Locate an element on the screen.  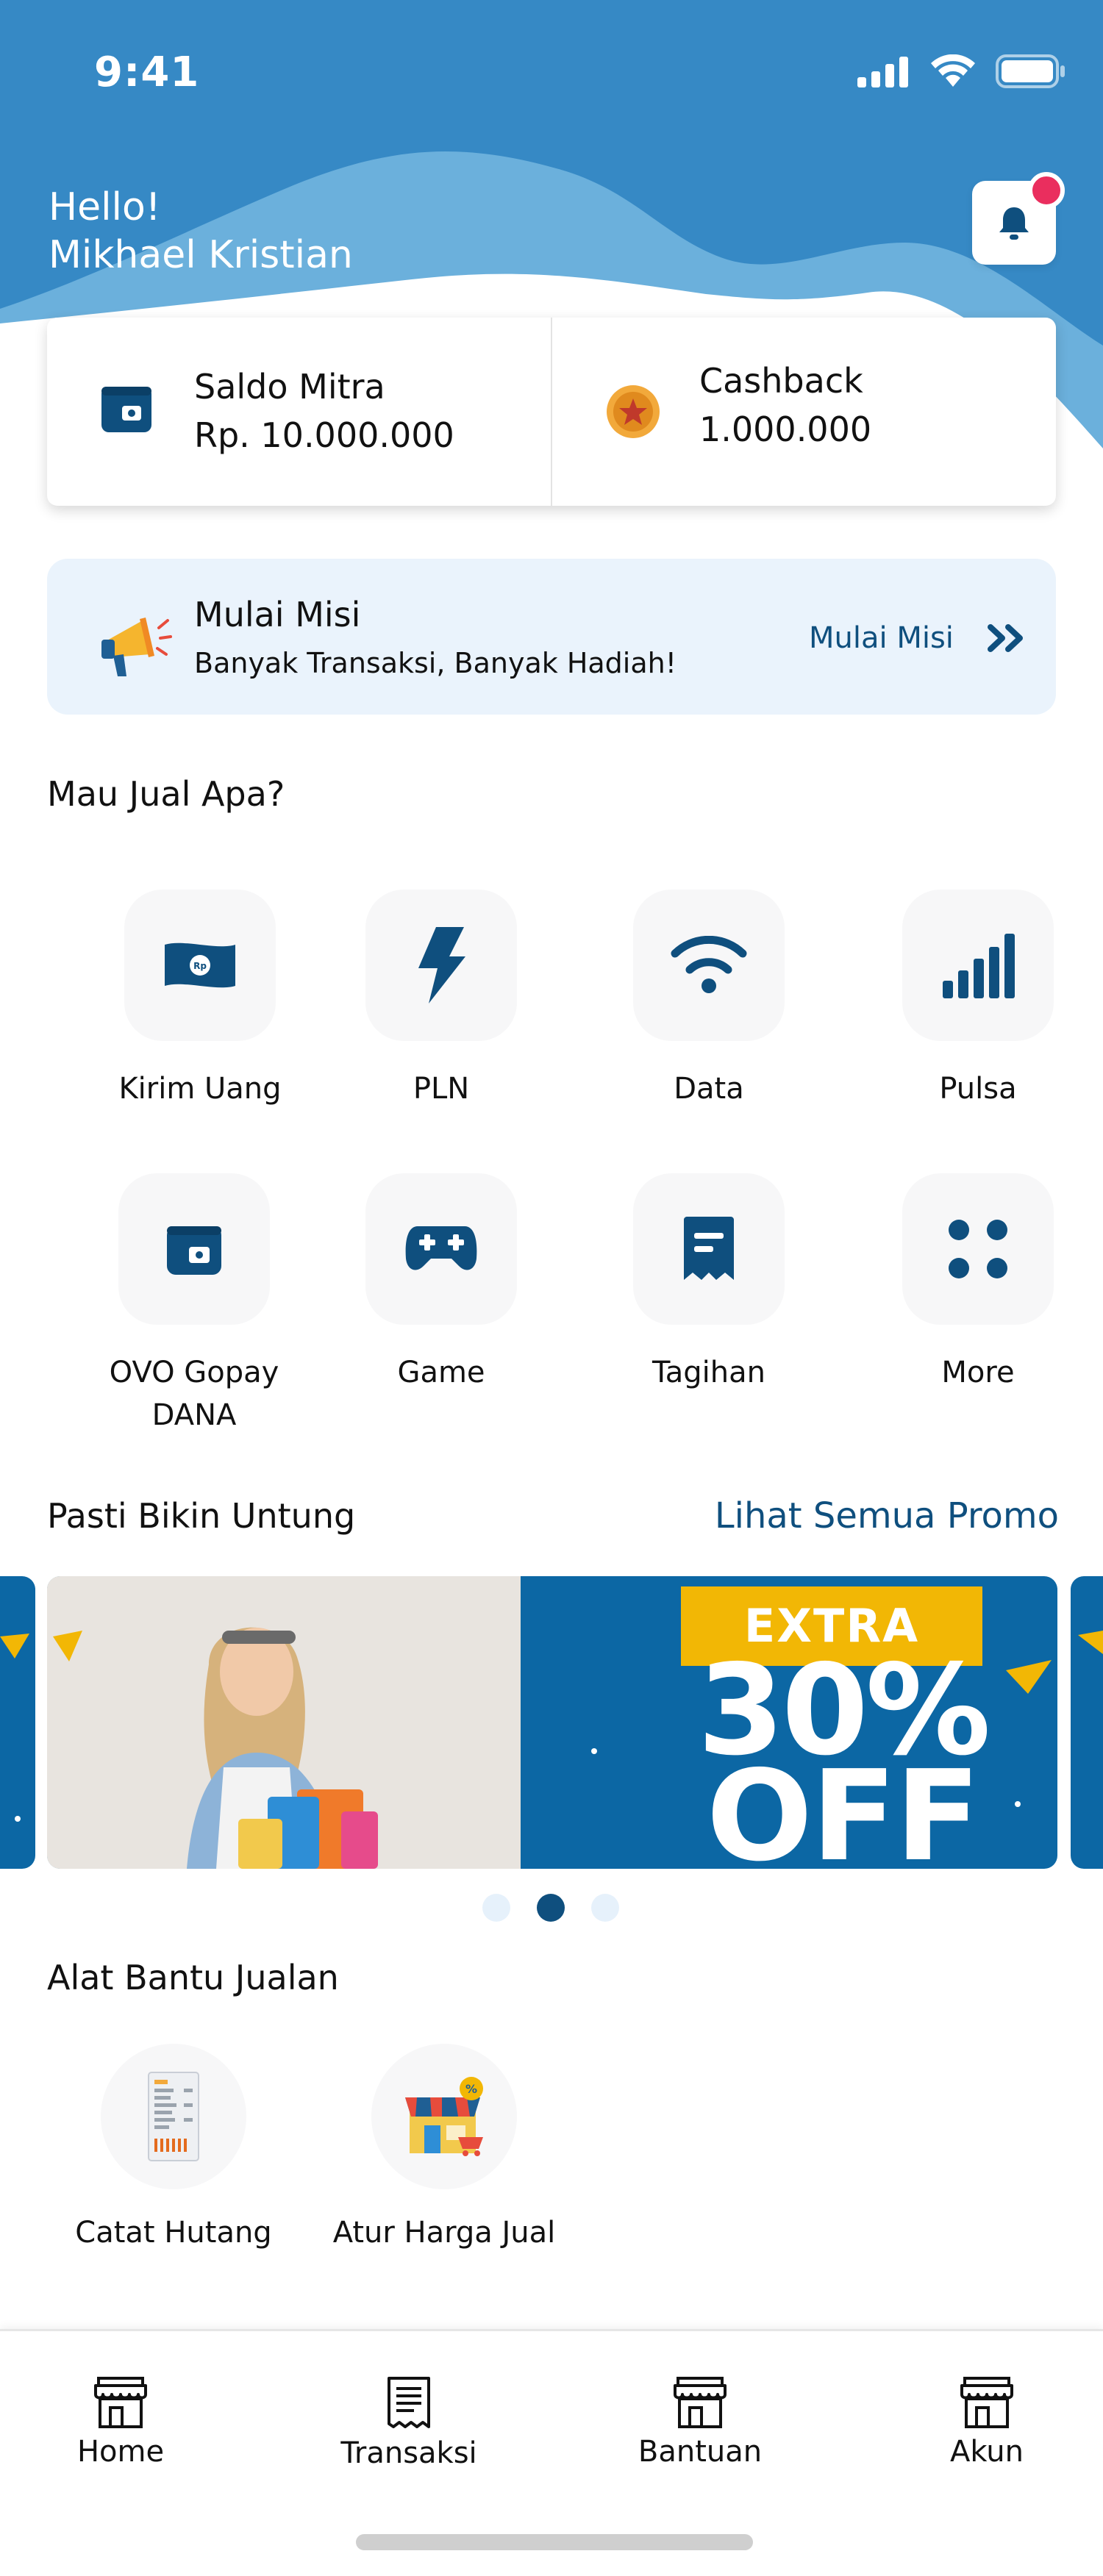
user-name: Mikhael Kristian is located at coordinates (201, 255).